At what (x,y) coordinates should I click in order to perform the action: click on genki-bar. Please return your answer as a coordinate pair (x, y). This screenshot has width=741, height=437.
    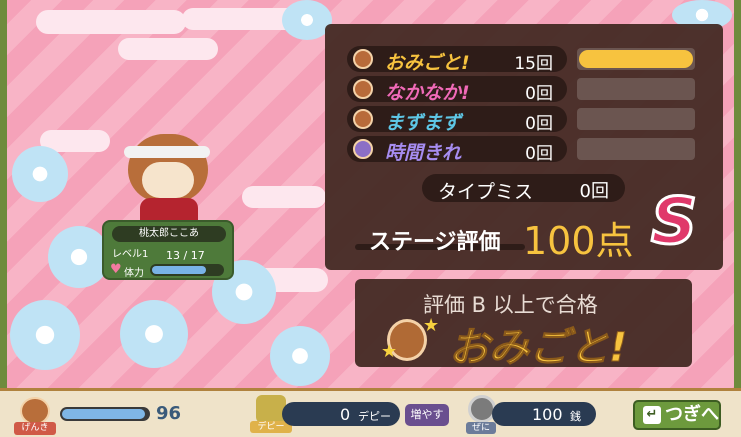
    Looking at the image, I should click on (105, 414).